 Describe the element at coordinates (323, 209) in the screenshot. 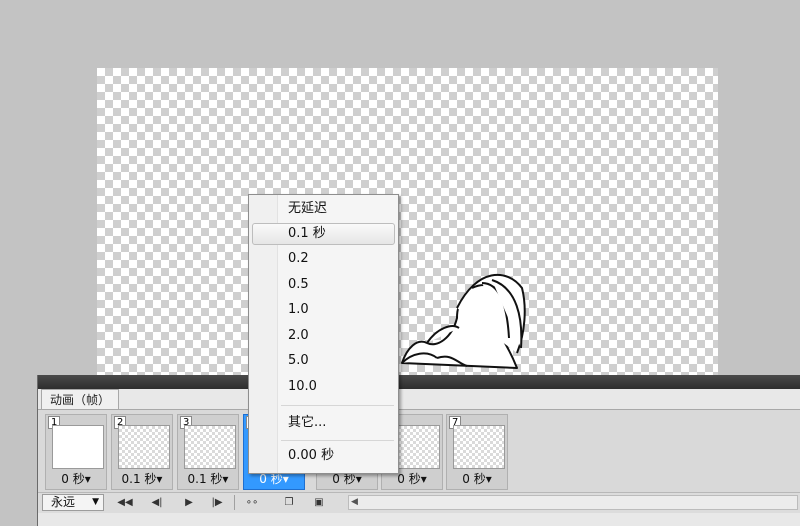

I see `menu-item-no-delay: 无延迟` at that location.